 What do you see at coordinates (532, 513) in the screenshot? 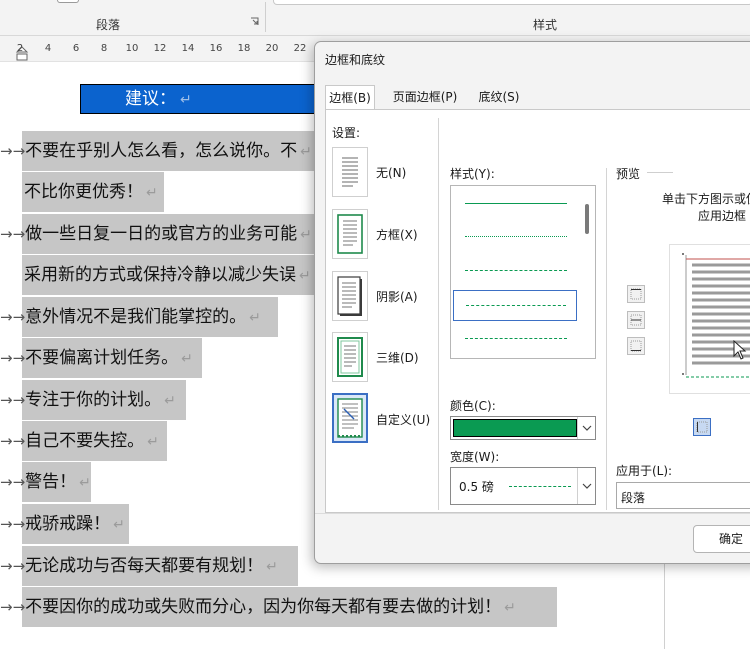
I see `dialog-footer-separator` at bounding box center [532, 513].